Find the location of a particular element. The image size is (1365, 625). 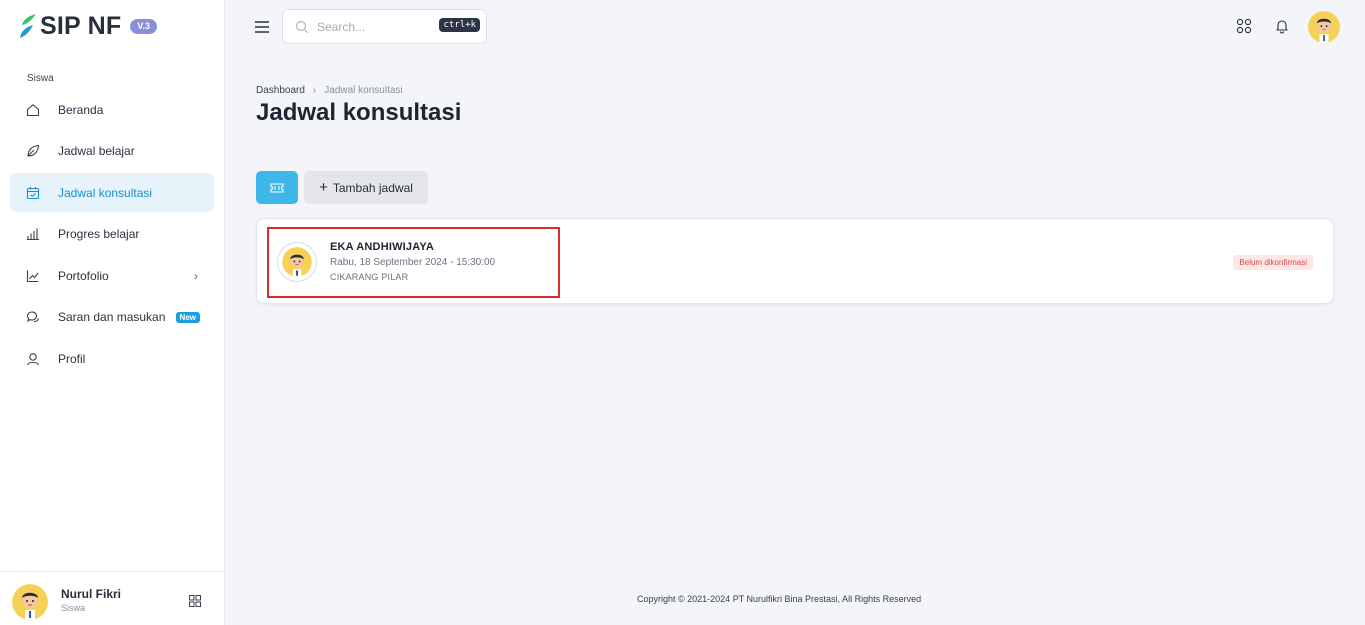

sidebar-item-label: Profil is located at coordinates (72, 358).